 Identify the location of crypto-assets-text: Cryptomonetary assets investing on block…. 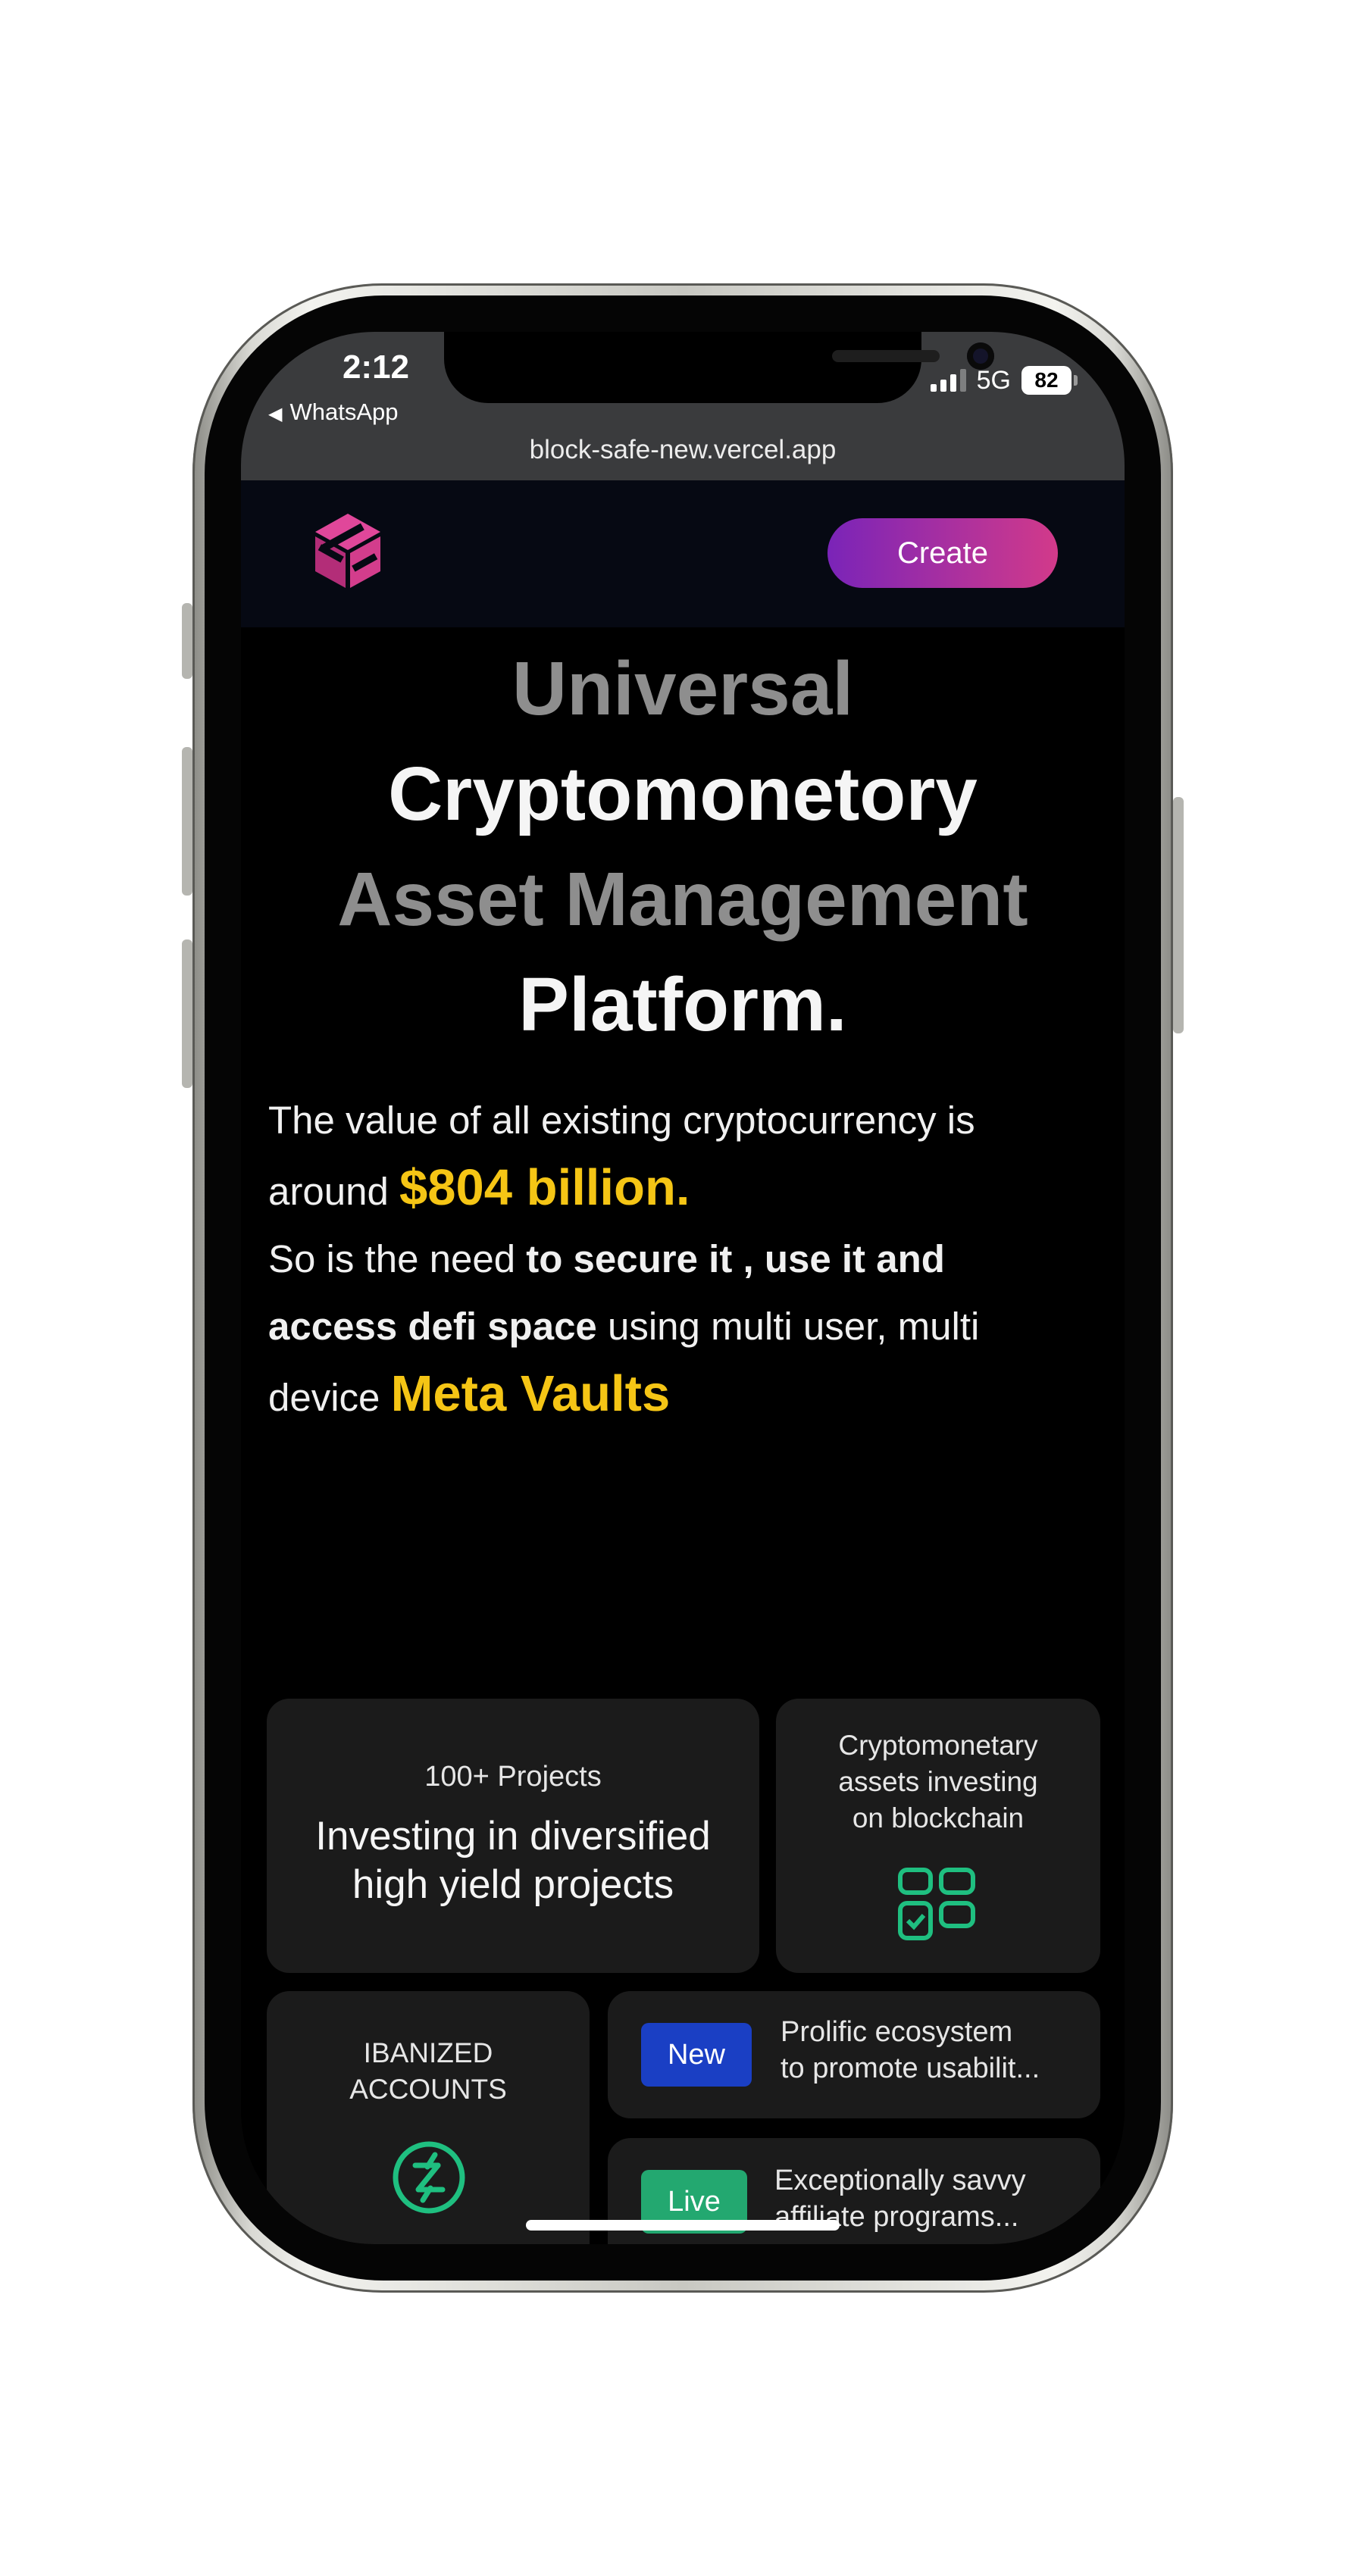
(938, 1782).